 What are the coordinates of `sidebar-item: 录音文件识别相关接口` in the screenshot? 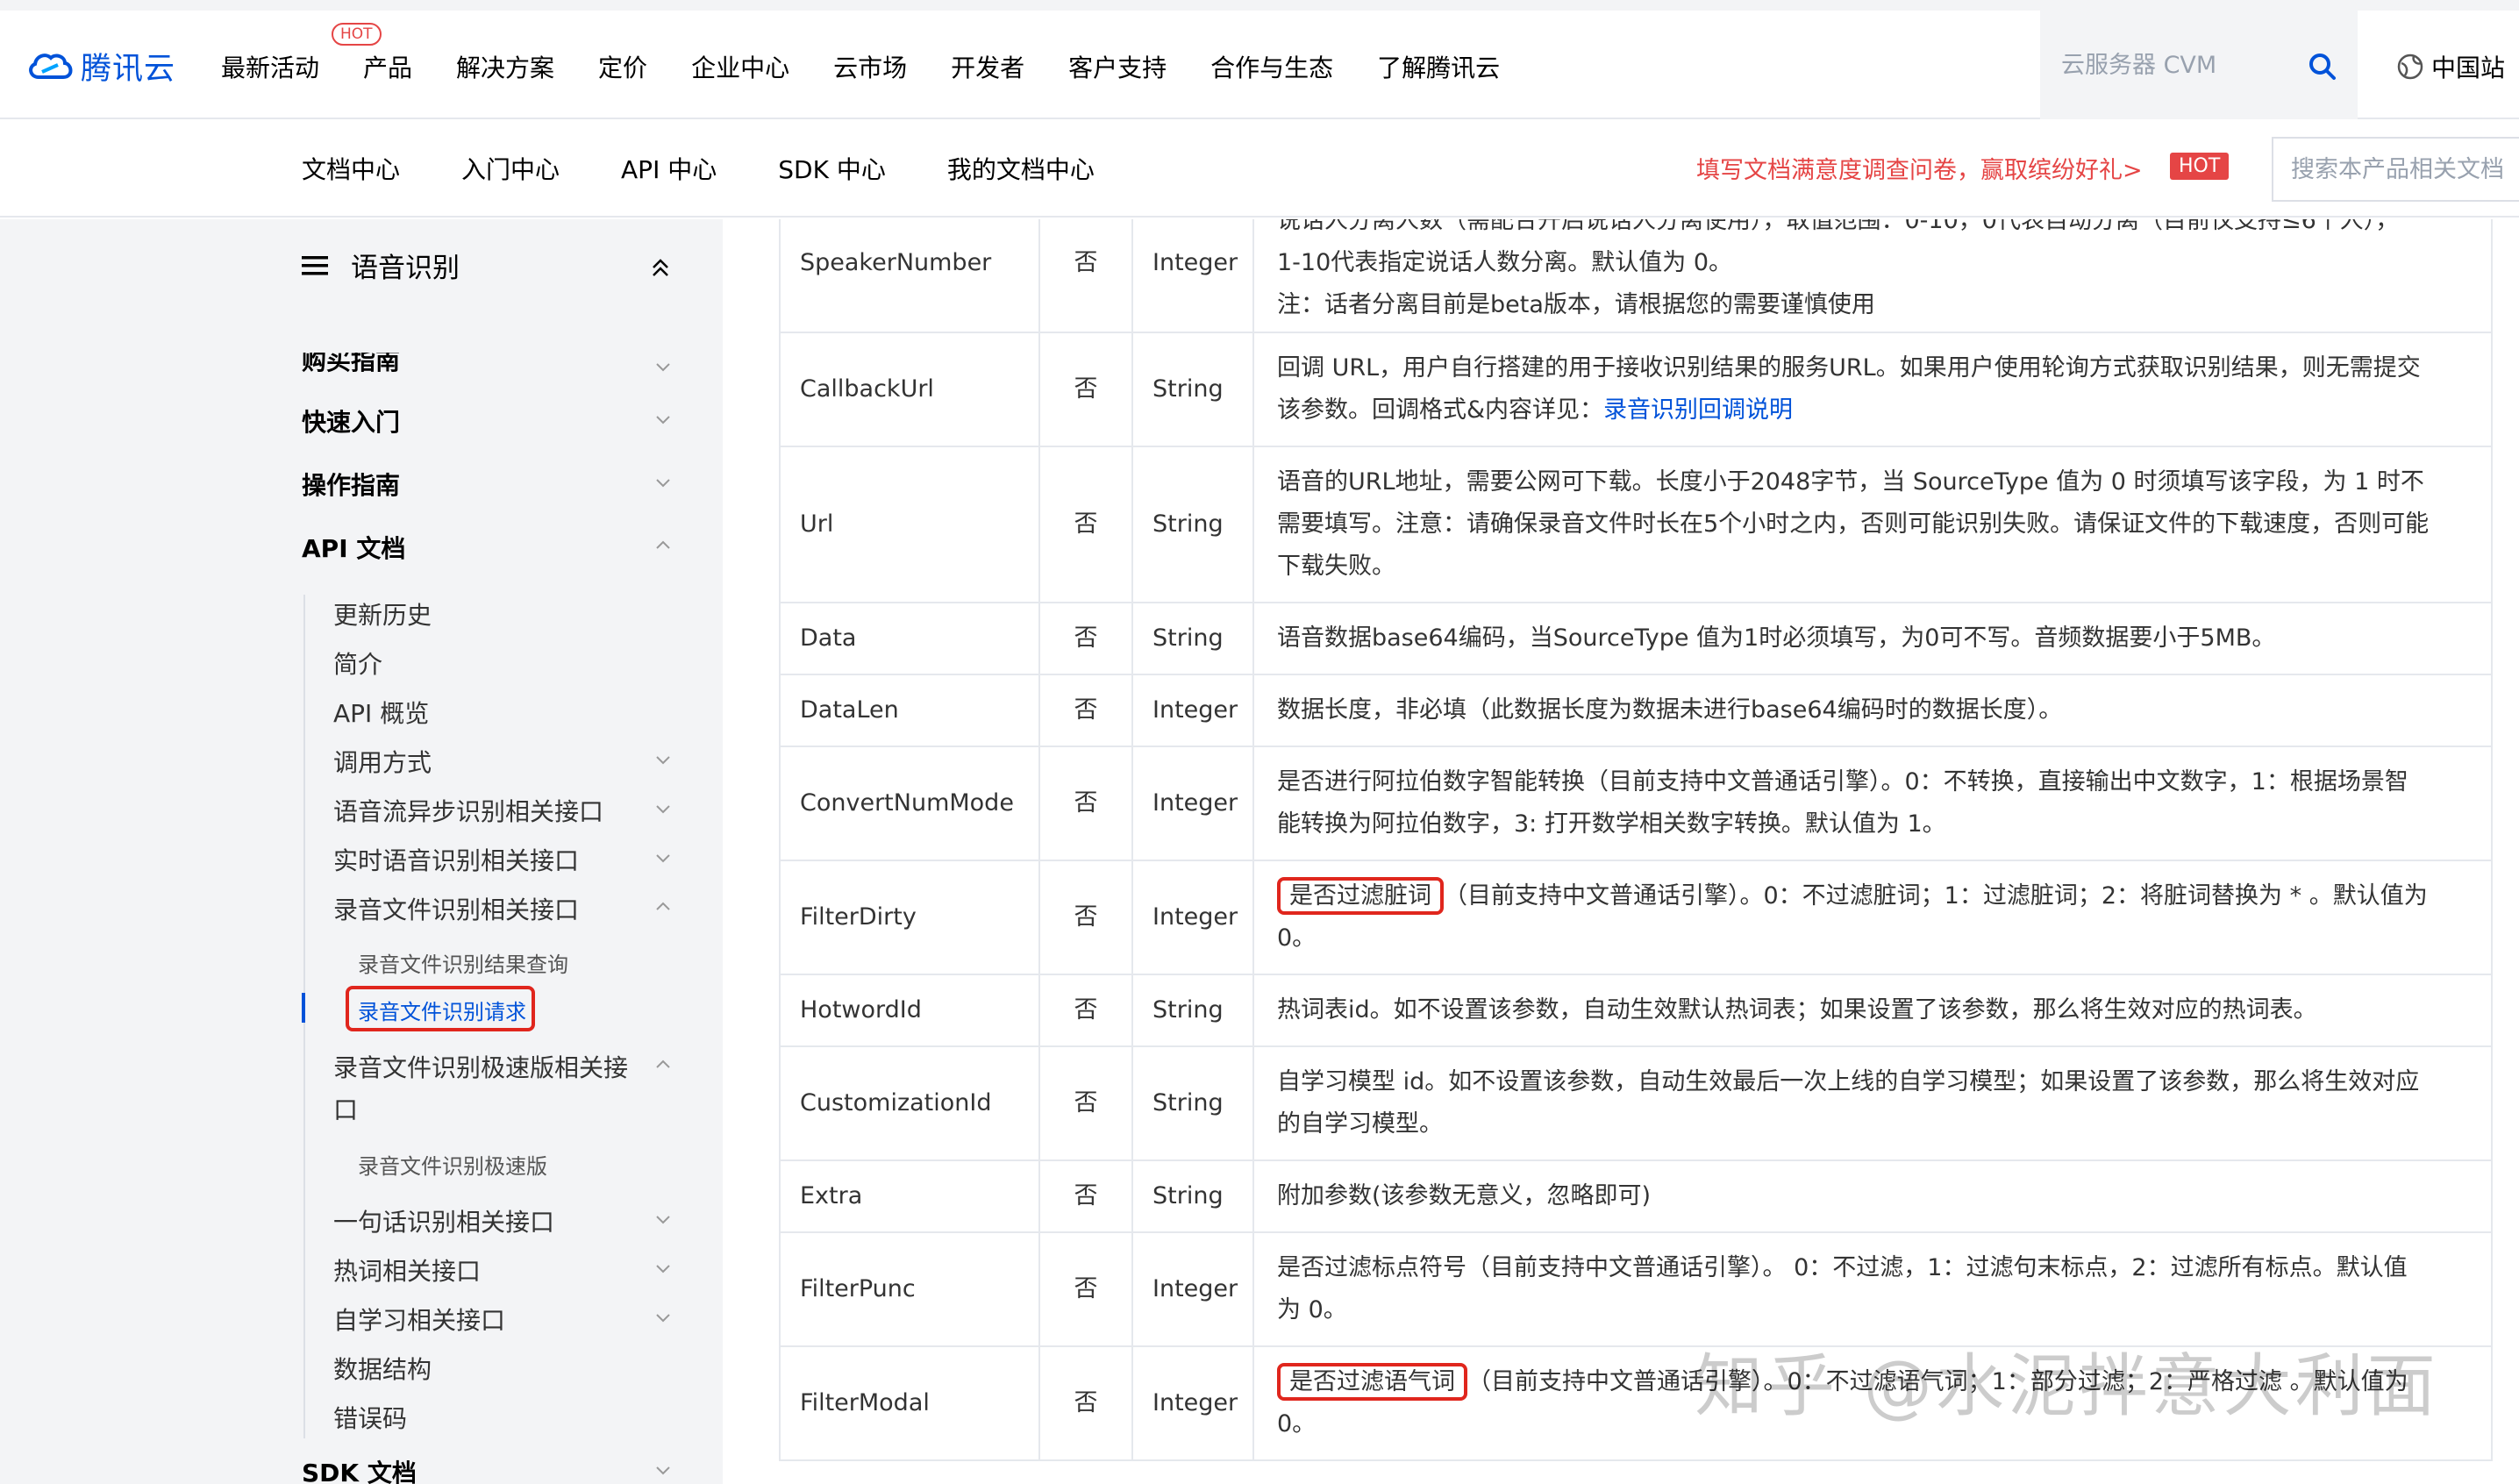 It's located at (456, 908).